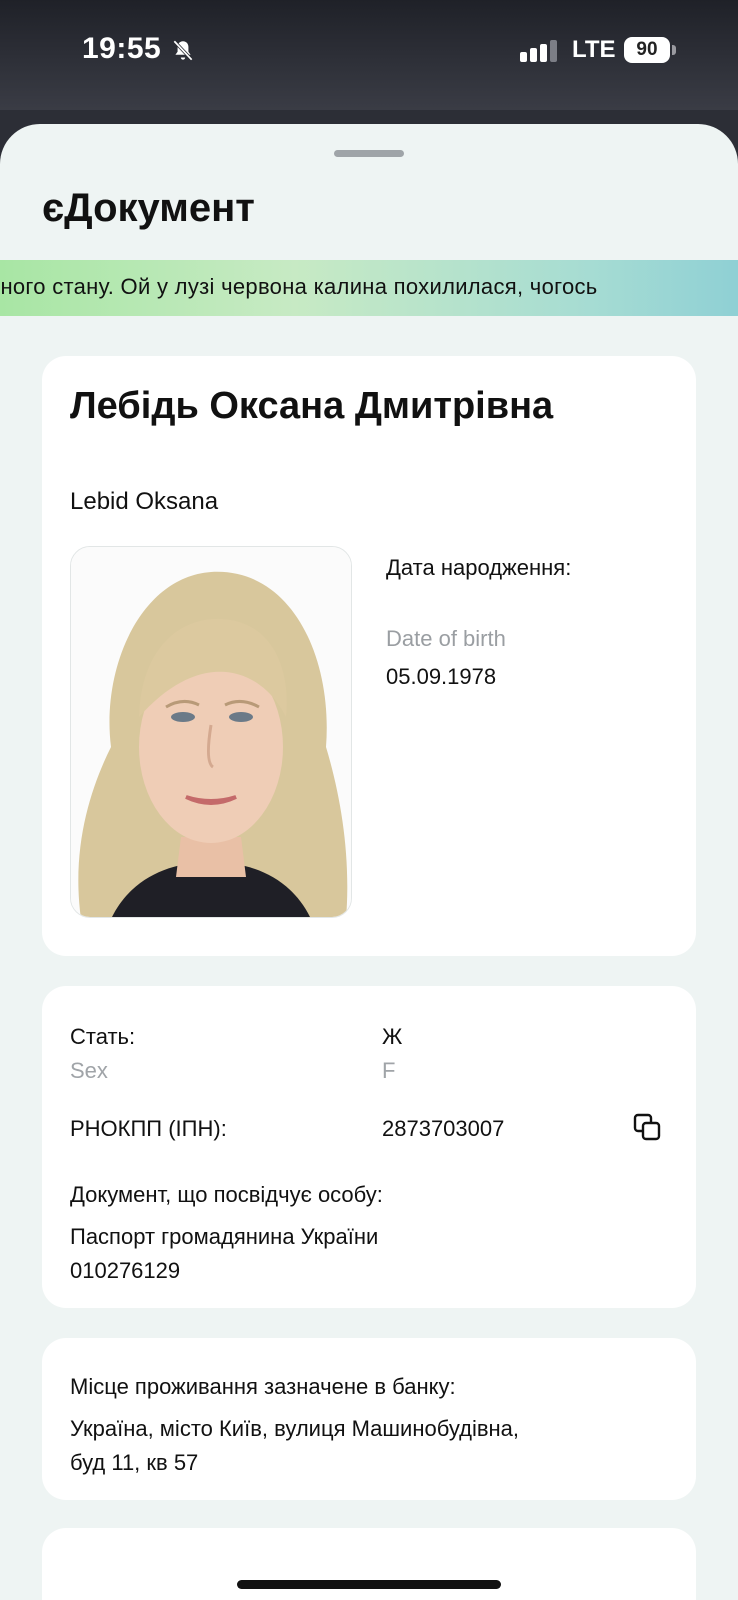  What do you see at coordinates (369, 1584) in the screenshot?
I see `home-indicator` at bounding box center [369, 1584].